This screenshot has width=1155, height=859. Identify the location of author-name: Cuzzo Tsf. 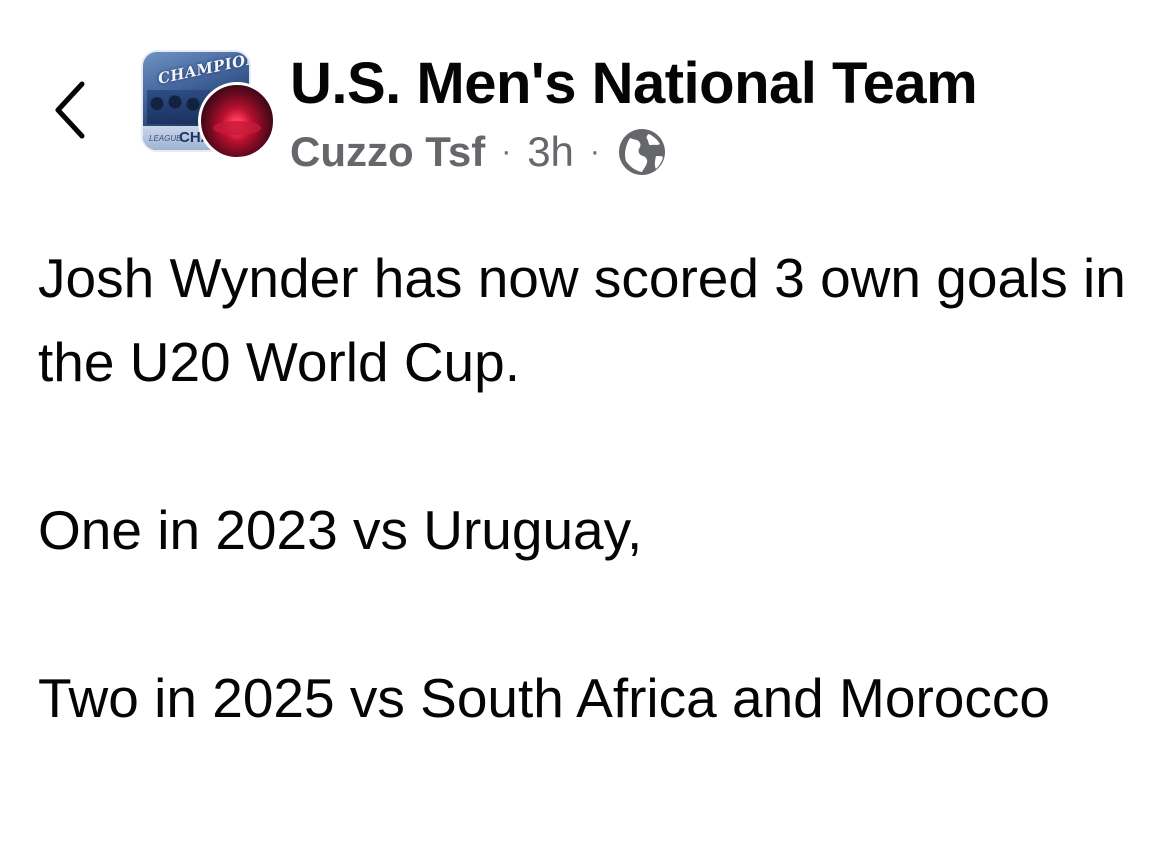
(387, 152).